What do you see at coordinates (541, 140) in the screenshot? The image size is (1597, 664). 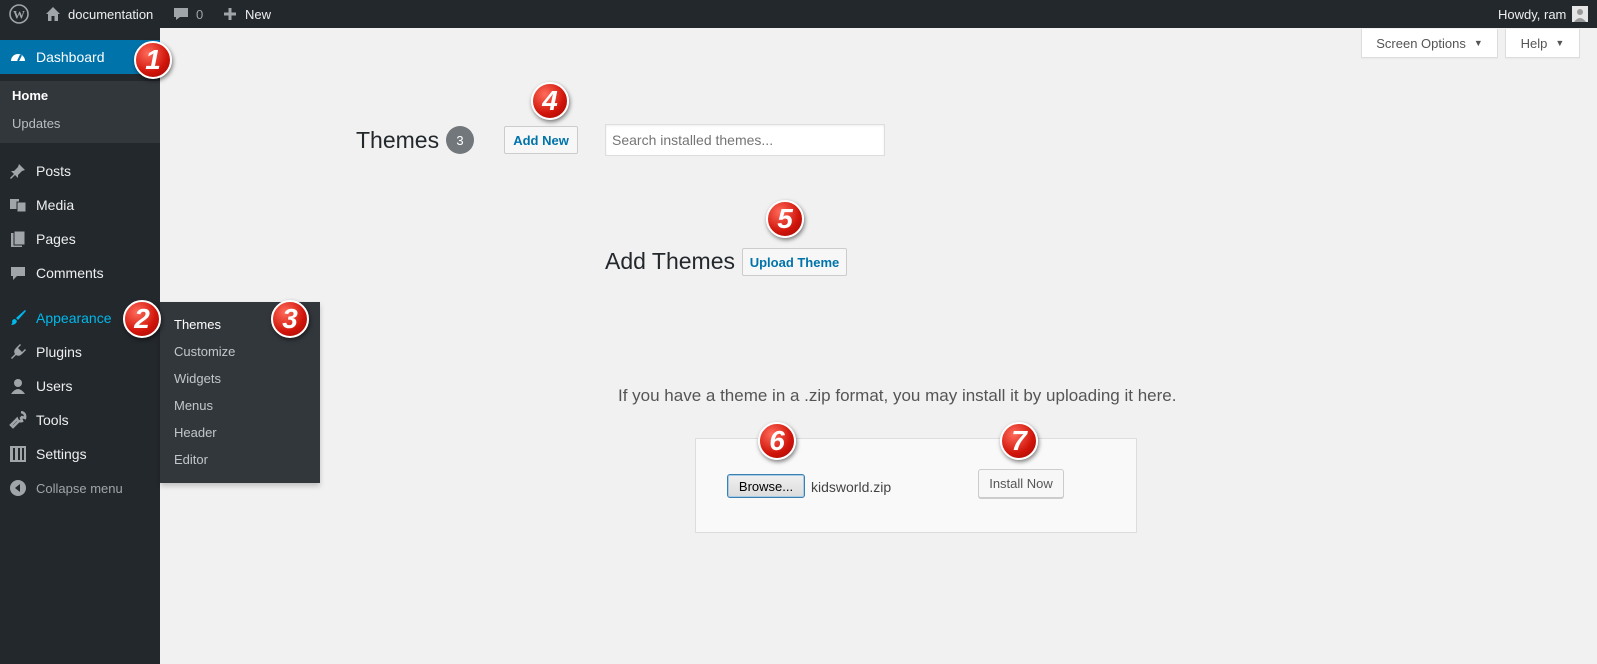 I see `add-new-button: Add New` at bounding box center [541, 140].